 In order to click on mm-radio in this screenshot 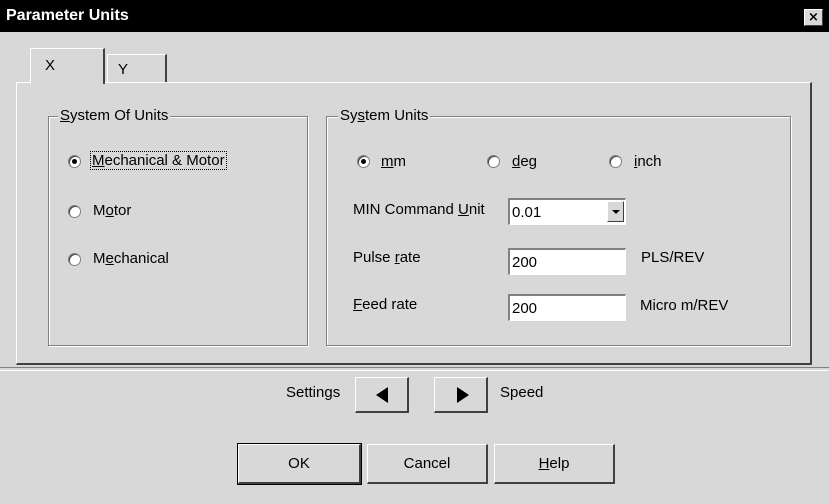, I will do `click(363, 161)`.